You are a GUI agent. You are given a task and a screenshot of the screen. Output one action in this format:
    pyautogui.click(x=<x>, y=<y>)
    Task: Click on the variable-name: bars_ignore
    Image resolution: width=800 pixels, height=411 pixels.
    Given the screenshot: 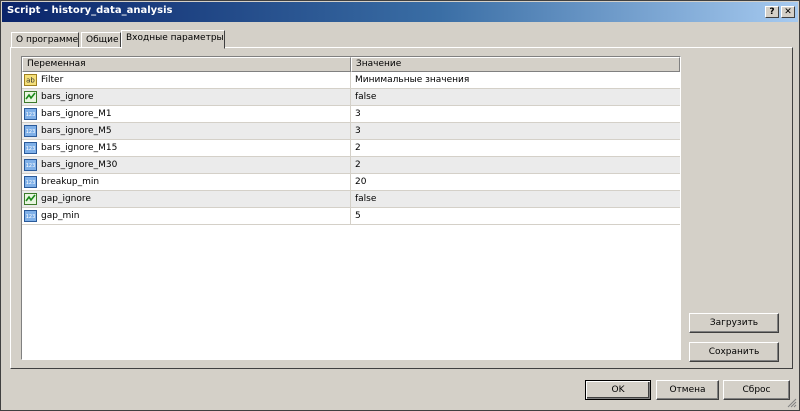 What is the action you would take?
    pyautogui.click(x=67, y=97)
    